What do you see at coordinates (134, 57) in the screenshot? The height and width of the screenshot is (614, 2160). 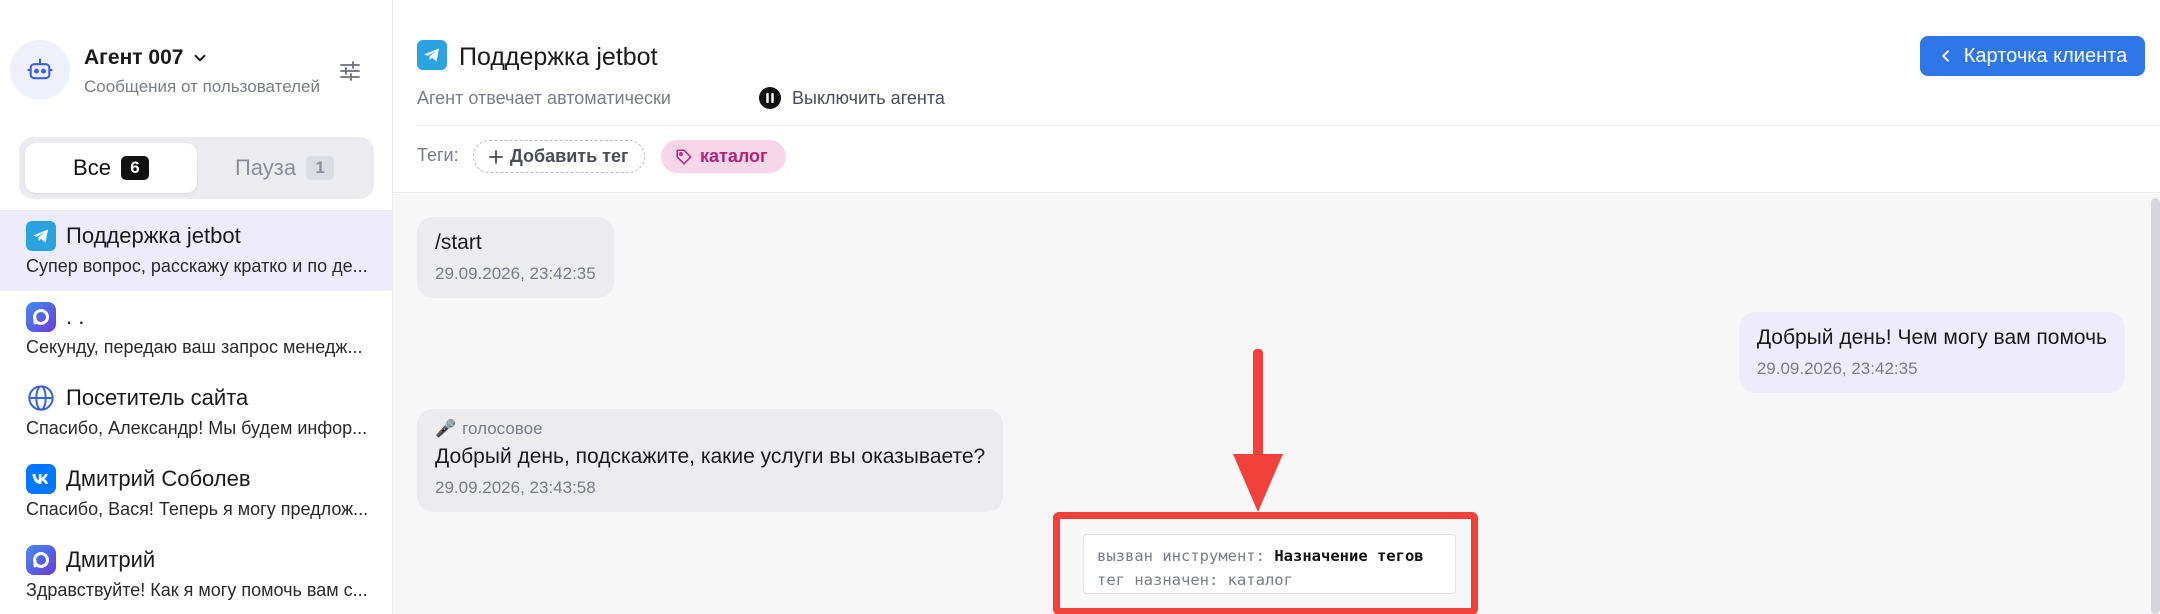 I see `agent-name: Агент 007` at bounding box center [134, 57].